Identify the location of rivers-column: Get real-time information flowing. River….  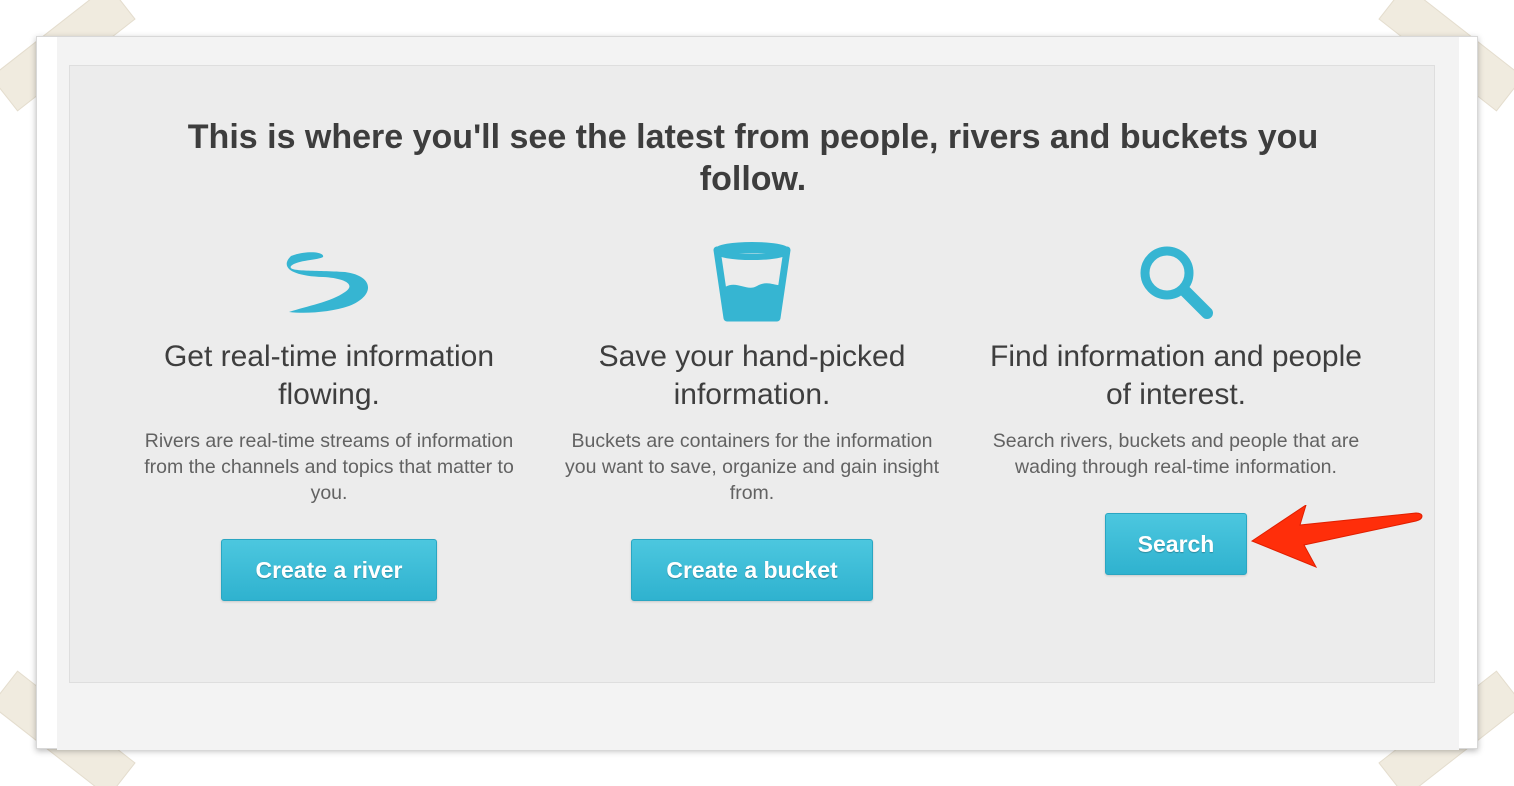
(329, 374).